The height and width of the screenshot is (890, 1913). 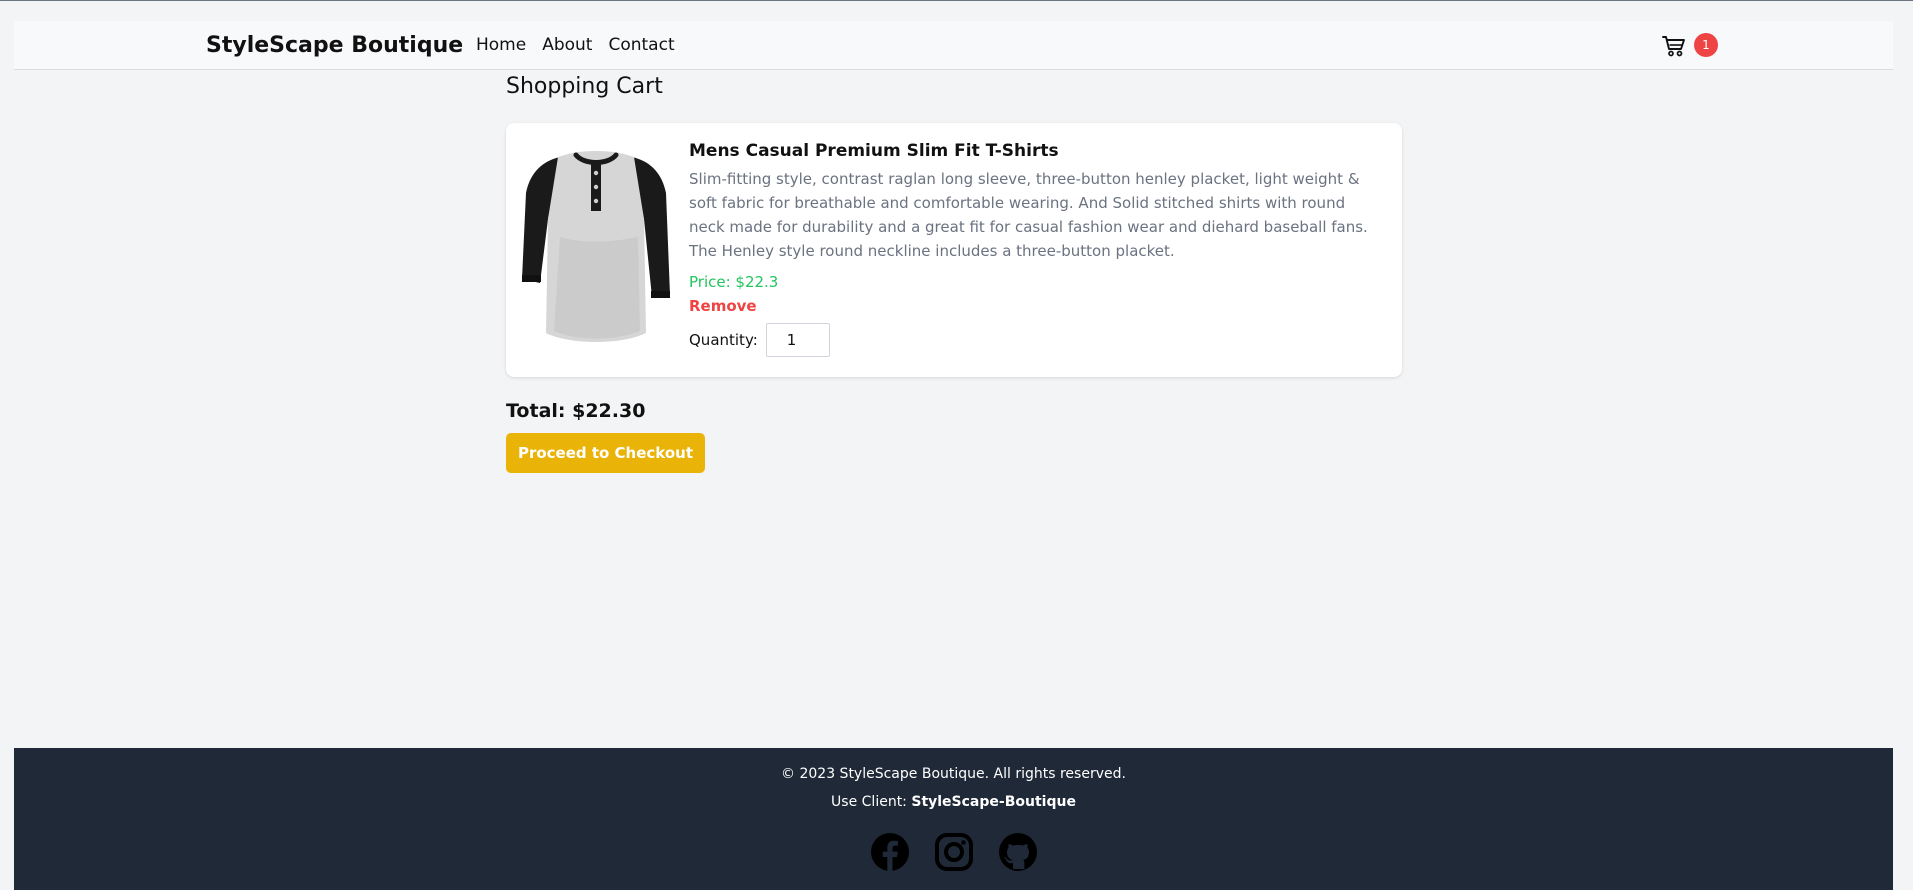 What do you see at coordinates (890, 852) in the screenshot?
I see `facebook-icon` at bounding box center [890, 852].